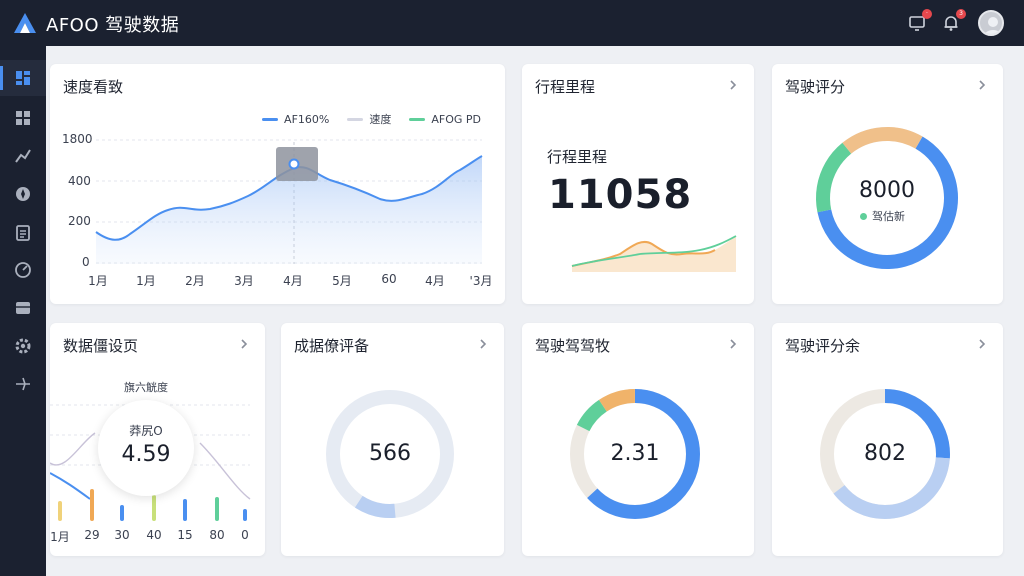 The height and width of the screenshot is (576, 1024). I want to click on y-tick: 0, so click(86, 262).